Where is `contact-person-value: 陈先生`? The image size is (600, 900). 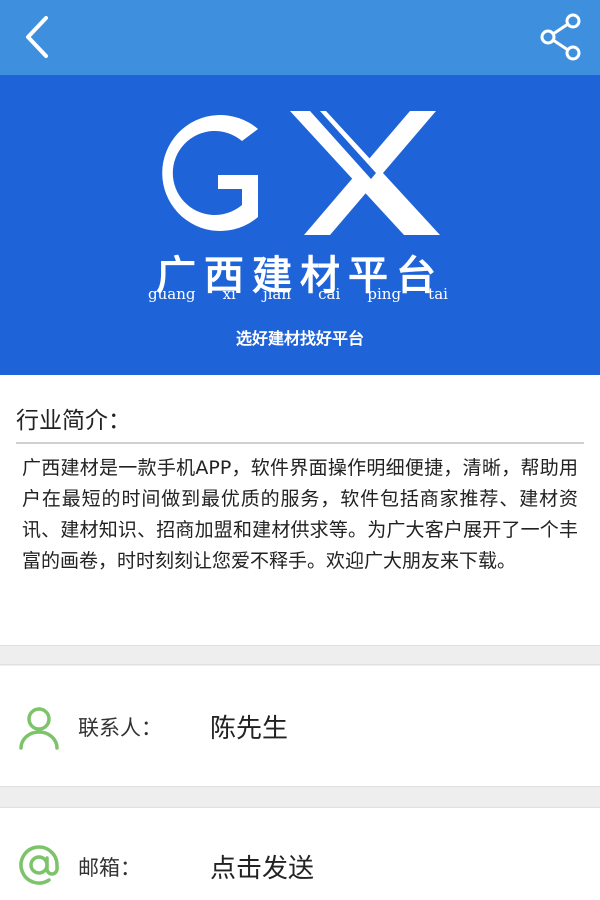
contact-person-value: 陈先生 is located at coordinates (249, 729).